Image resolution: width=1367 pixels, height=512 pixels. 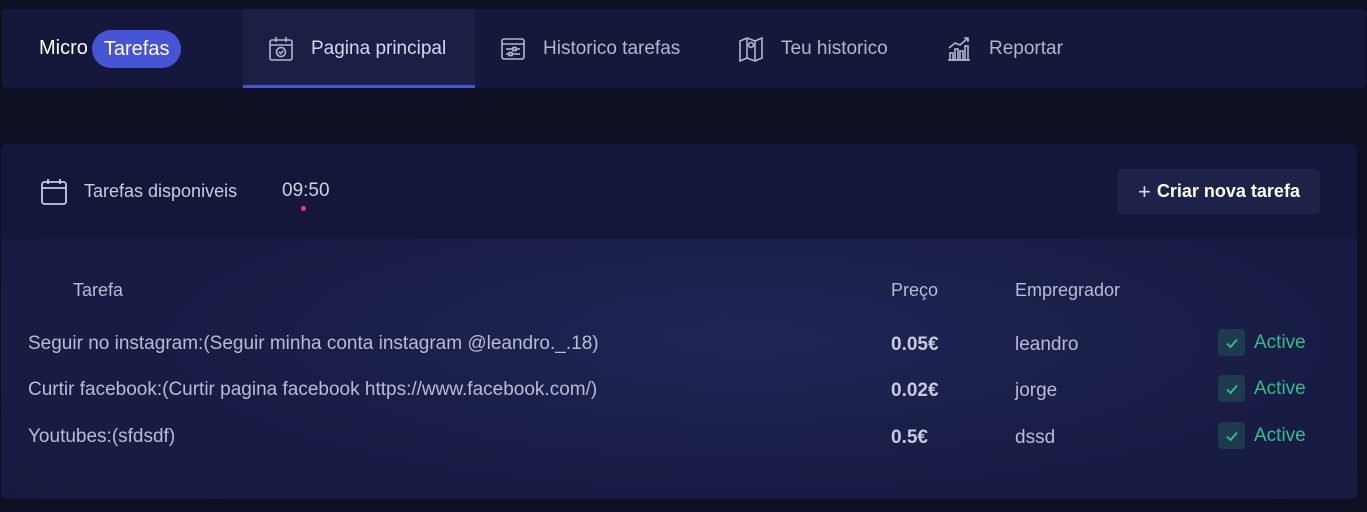 What do you see at coordinates (915, 290) in the screenshot?
I see `column-header-price: Preço` at bounding box center [915, 290].